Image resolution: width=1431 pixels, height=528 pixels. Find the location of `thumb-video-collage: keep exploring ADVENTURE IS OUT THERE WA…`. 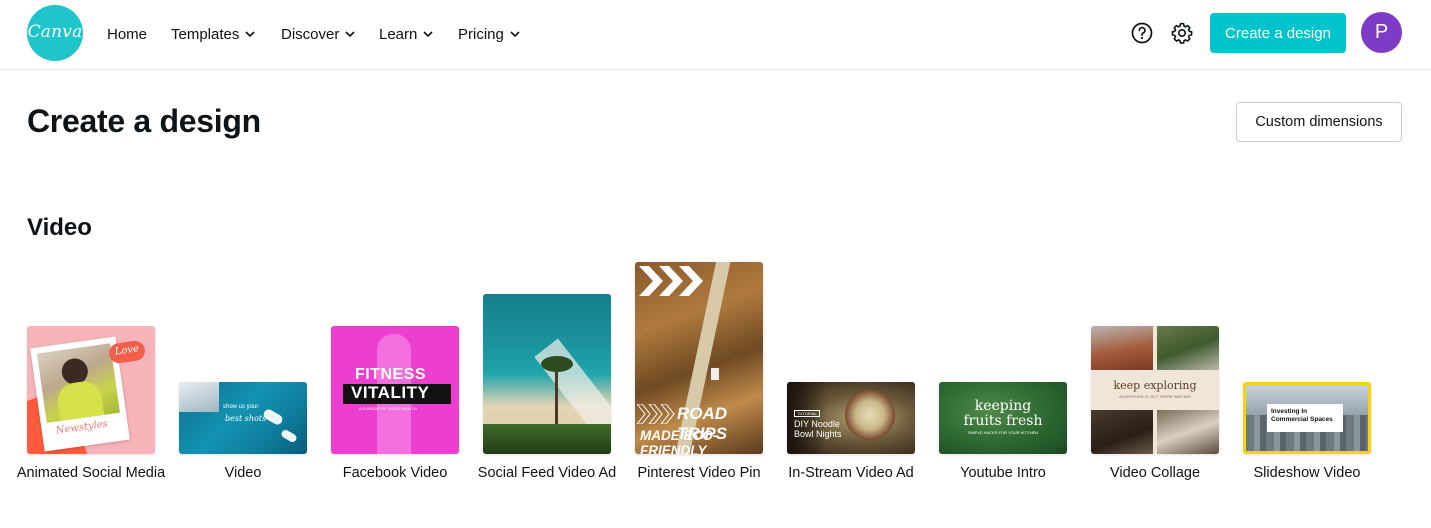

thumb-video-collage: keep exploring ADVENTURE IS OUT THERE WA… is located at coordinates (1155, 390).